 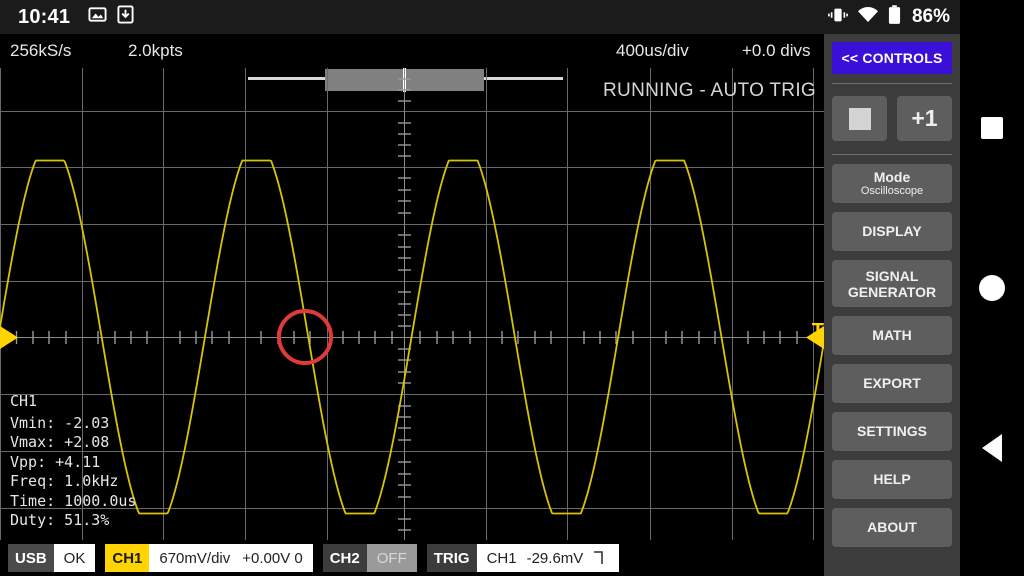 I want to click on scope-info-bar: 256kS/s 2.0kpts 400us/div +0.0 divs, so click(x=412, y=63).